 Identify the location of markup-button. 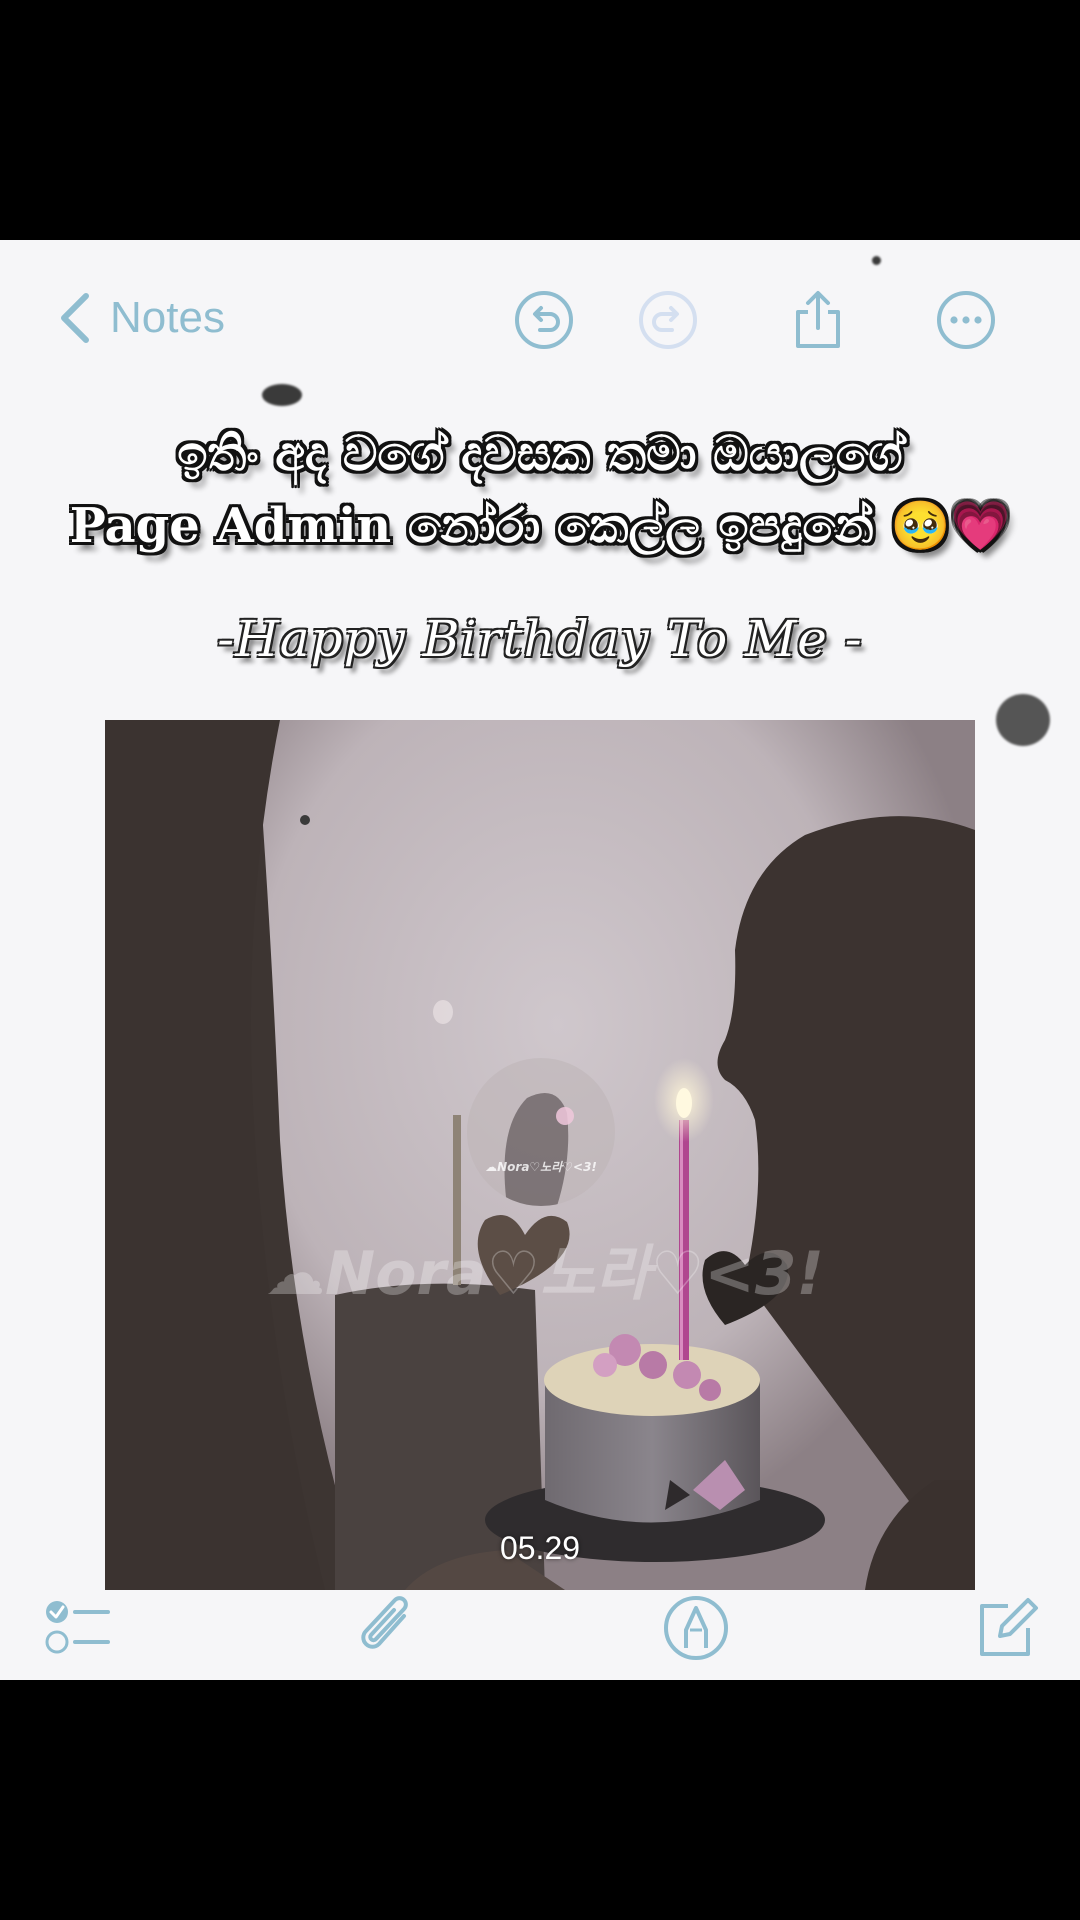
(696, 1628).